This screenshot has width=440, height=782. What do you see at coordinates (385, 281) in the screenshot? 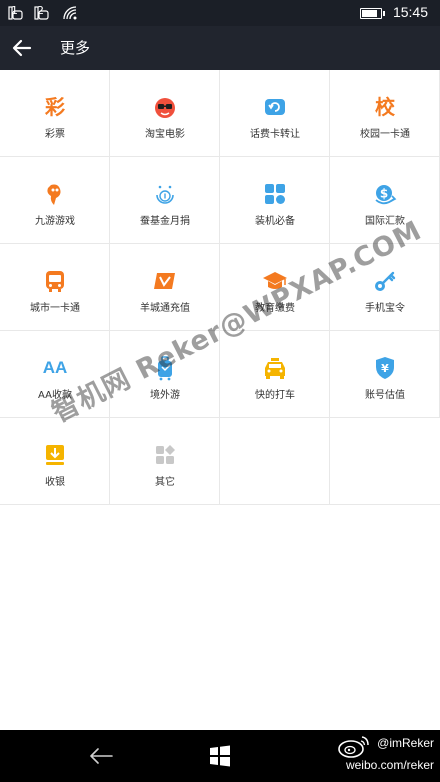
I see `key-icon` at bounding box center [385, 281].